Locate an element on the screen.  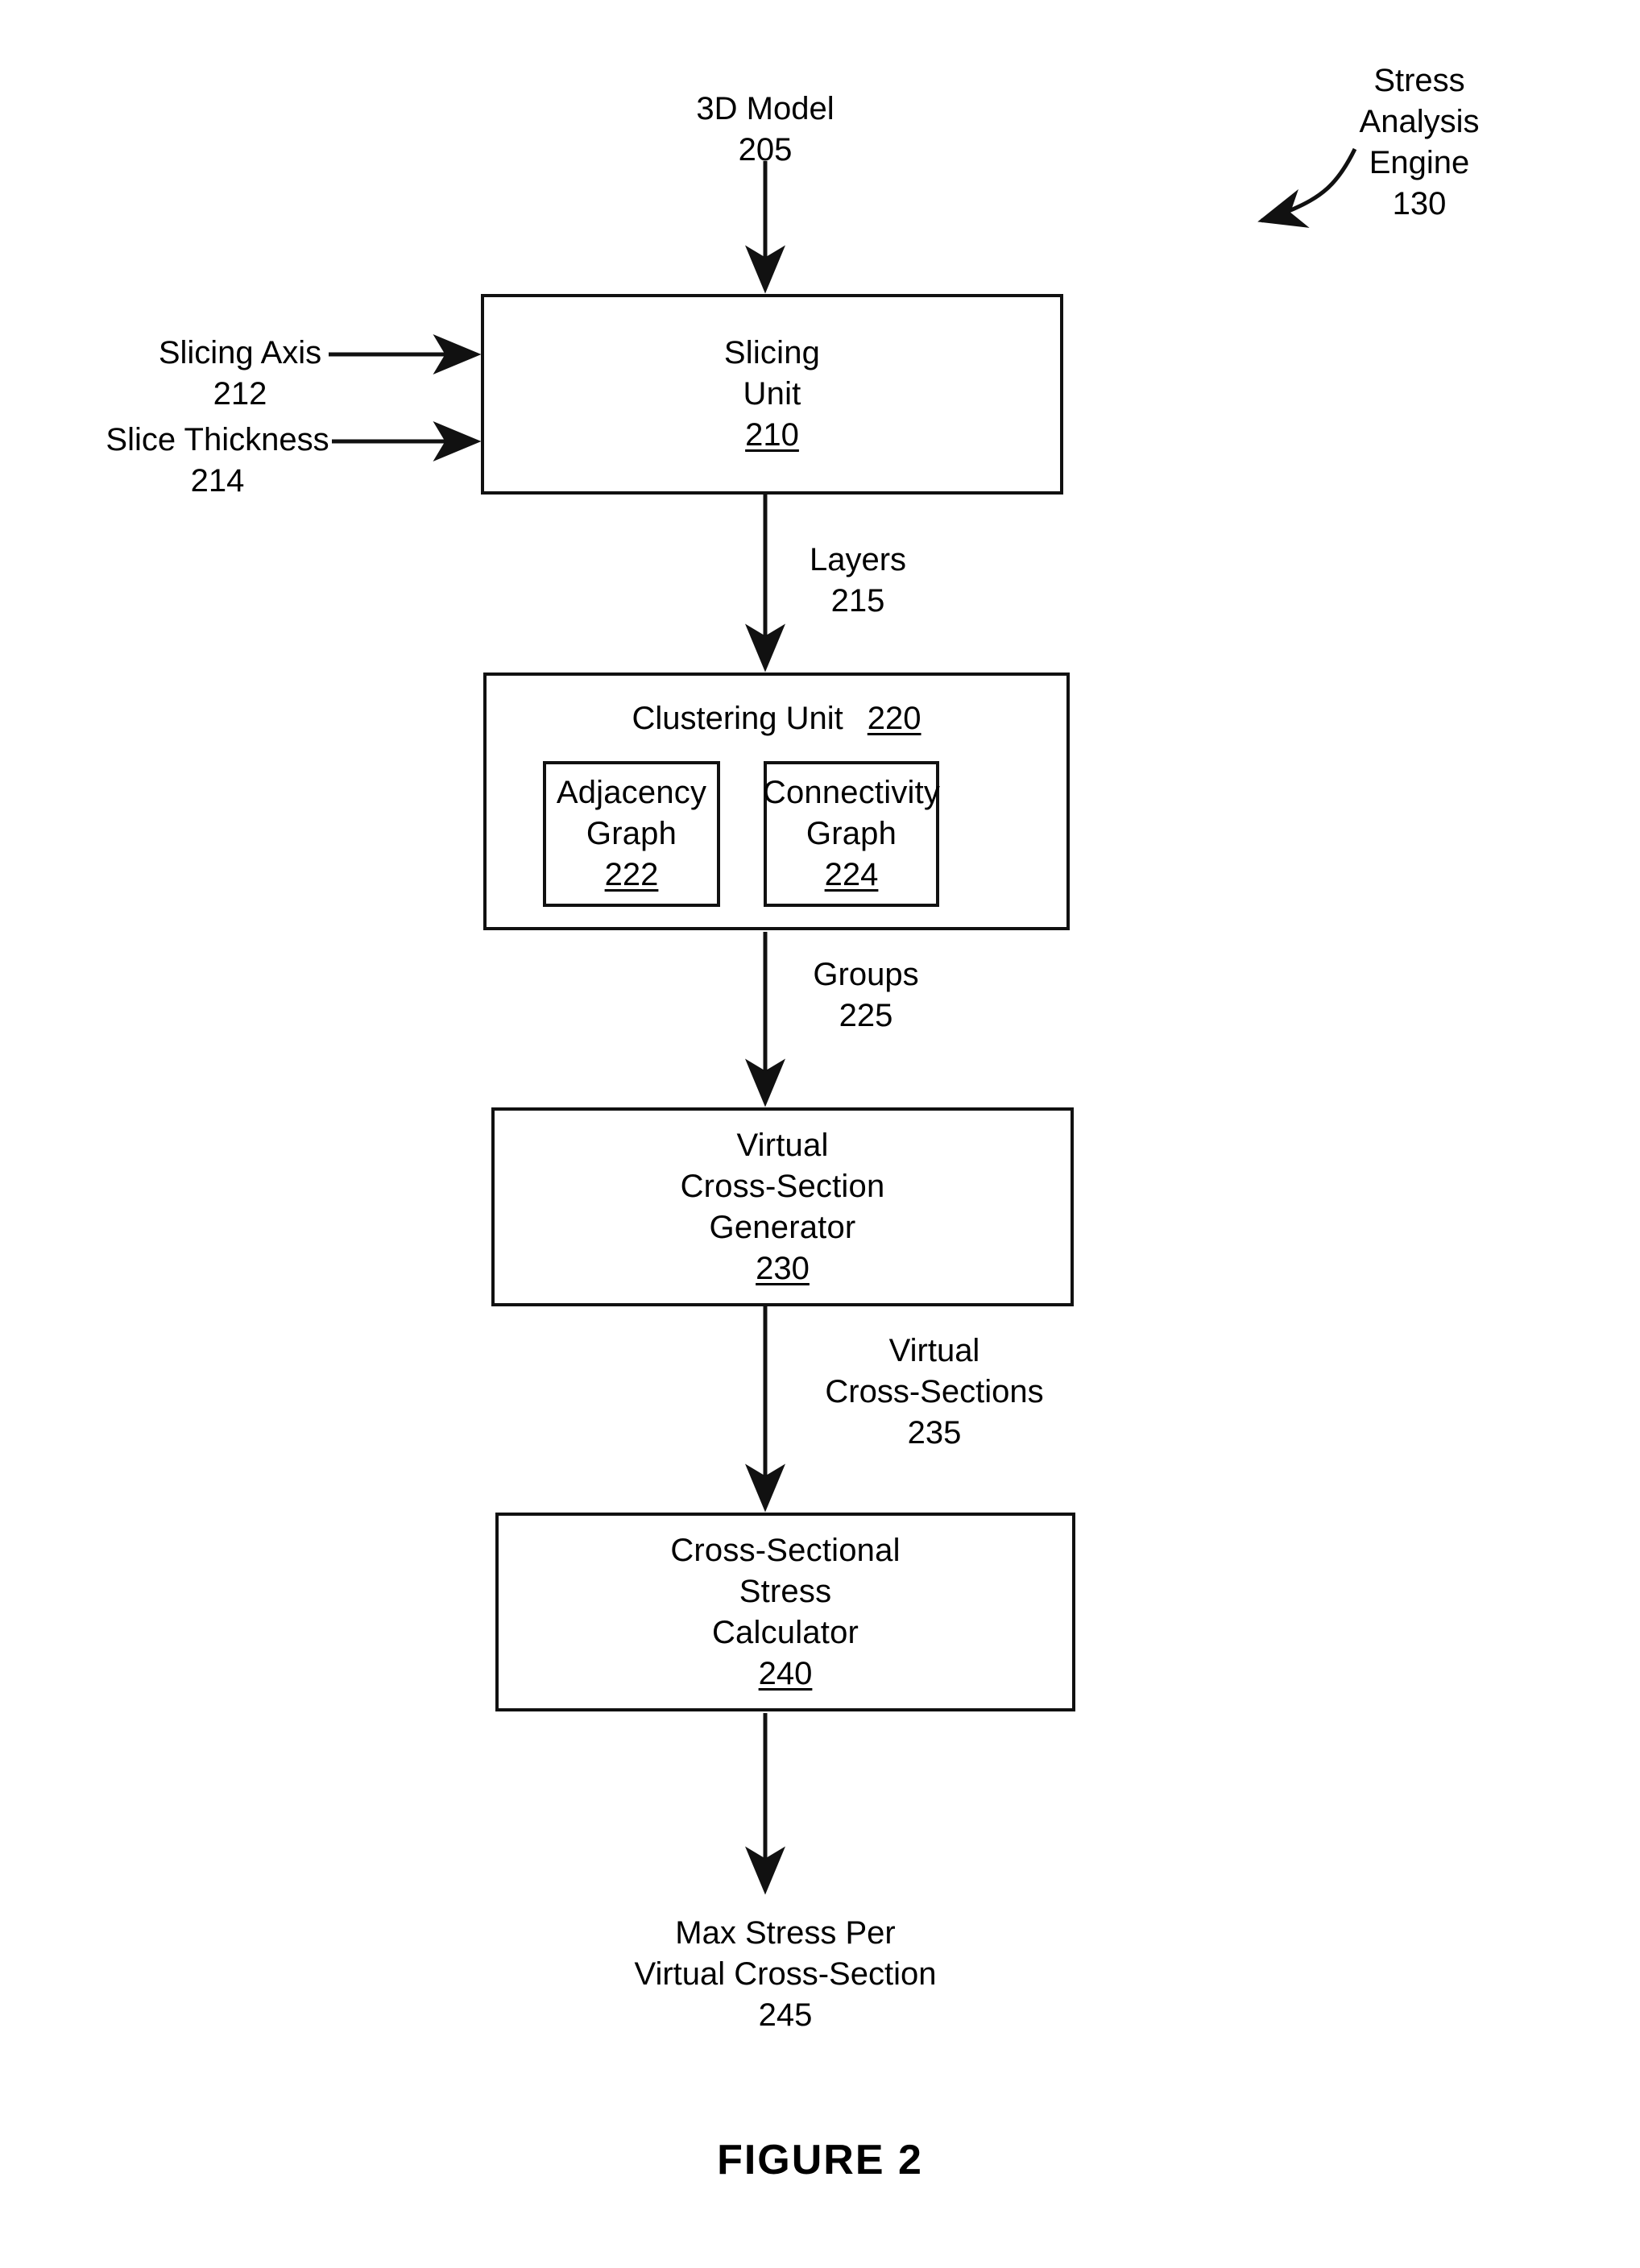
output-ref-number: 245 is located at coordinates (785, 2015).